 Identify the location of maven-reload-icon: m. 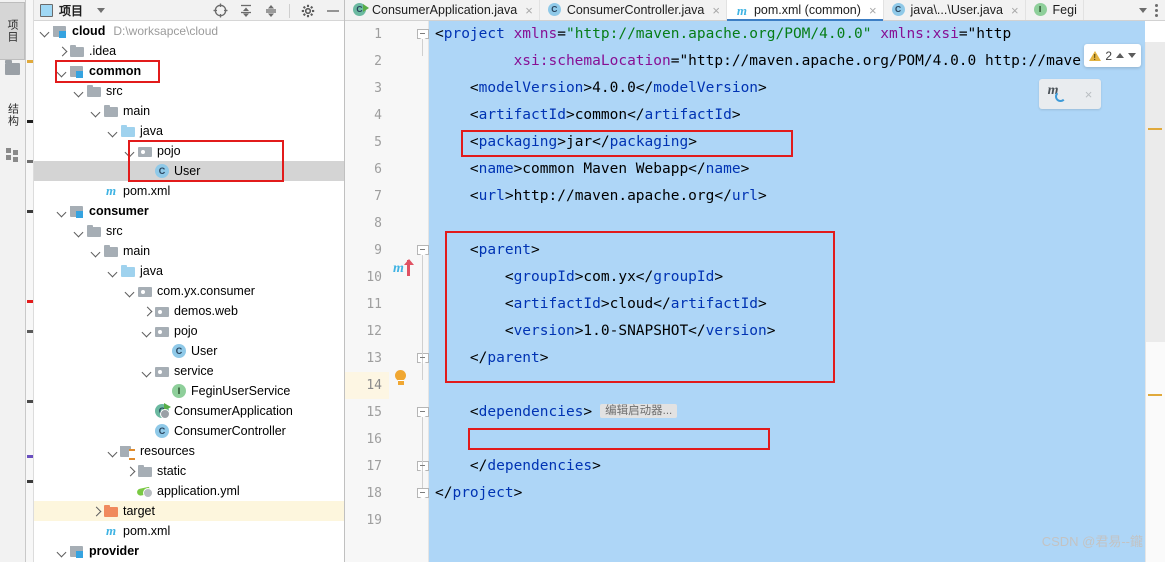
(1058, 93).